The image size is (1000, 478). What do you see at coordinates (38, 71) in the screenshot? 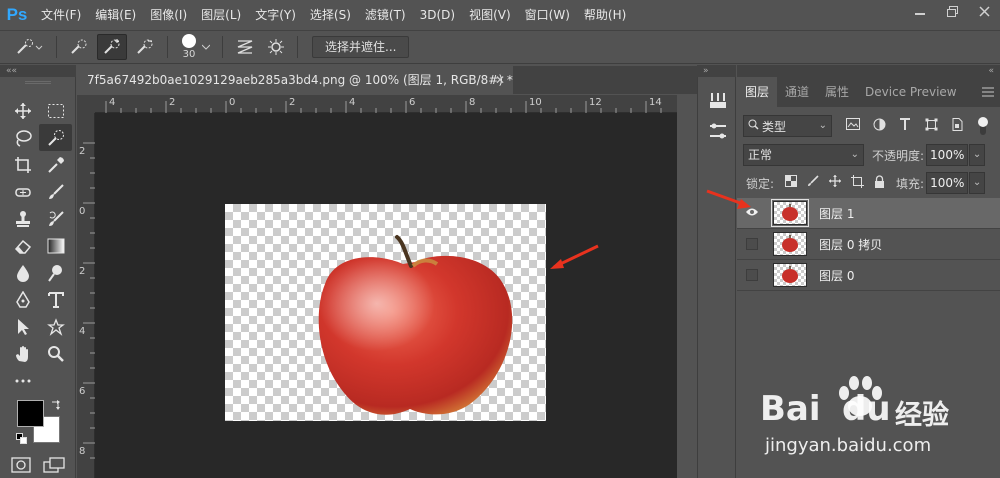
I see `toolbox-collapse-strip: ««` at bounding box center [38, 71].